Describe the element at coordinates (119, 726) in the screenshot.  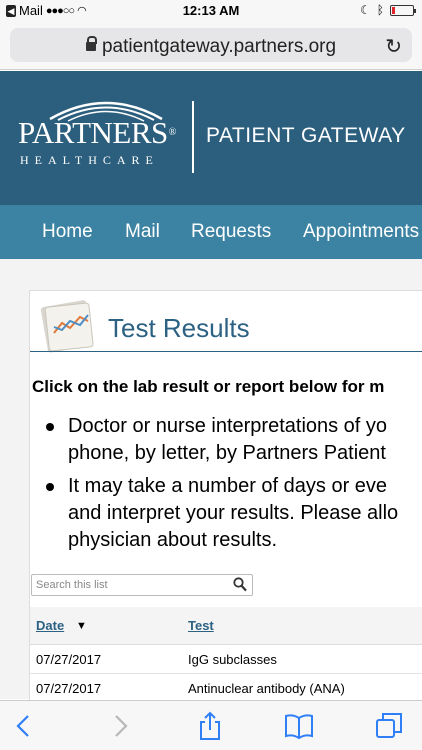
I see `forward-icon` at that location.